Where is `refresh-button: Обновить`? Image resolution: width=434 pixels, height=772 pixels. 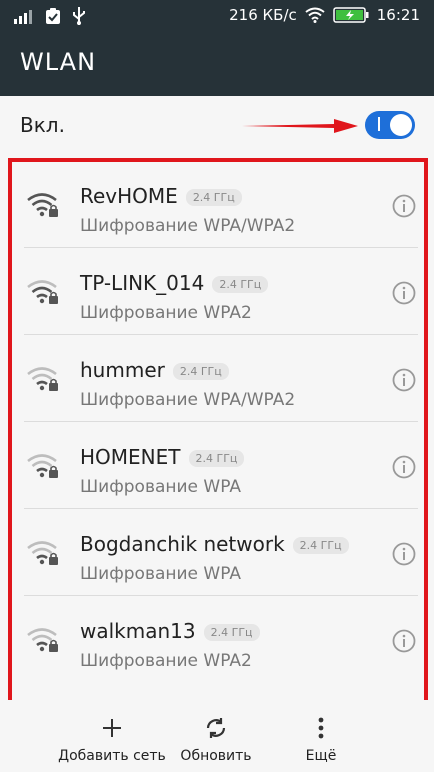
refresh-button: Обновить is located at coordinates (216, 739).